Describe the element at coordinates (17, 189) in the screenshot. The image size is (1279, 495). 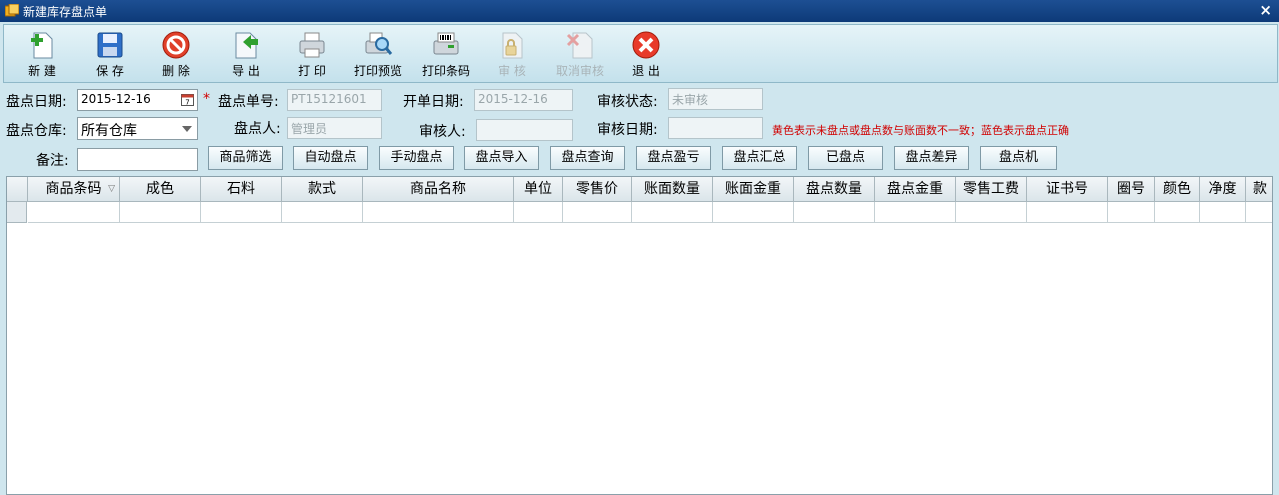
I see `row-header-corner` at that location.